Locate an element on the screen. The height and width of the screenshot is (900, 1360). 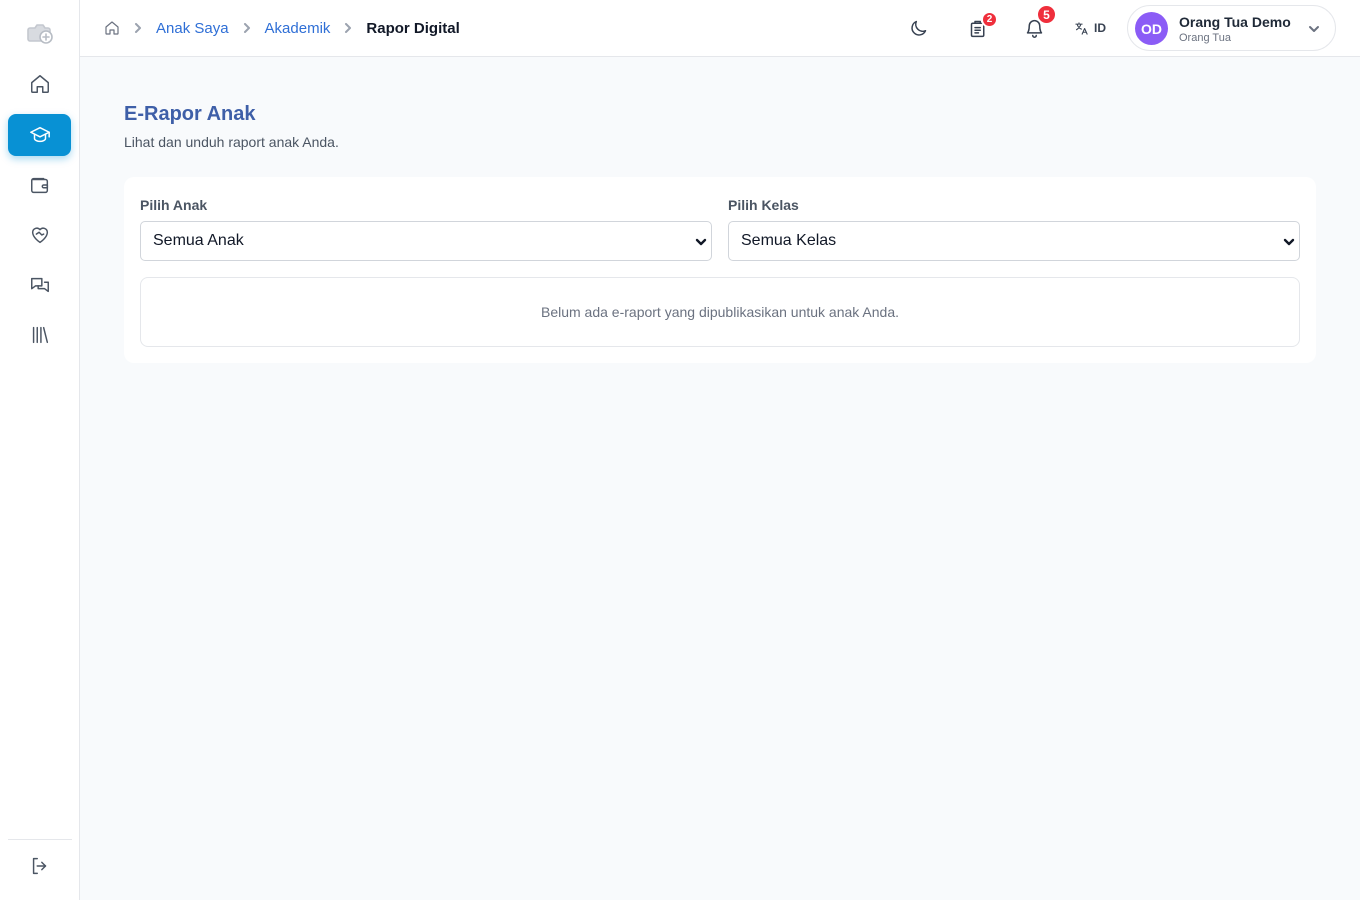
sidebar-item-messages is located at coordinates (39, 285).